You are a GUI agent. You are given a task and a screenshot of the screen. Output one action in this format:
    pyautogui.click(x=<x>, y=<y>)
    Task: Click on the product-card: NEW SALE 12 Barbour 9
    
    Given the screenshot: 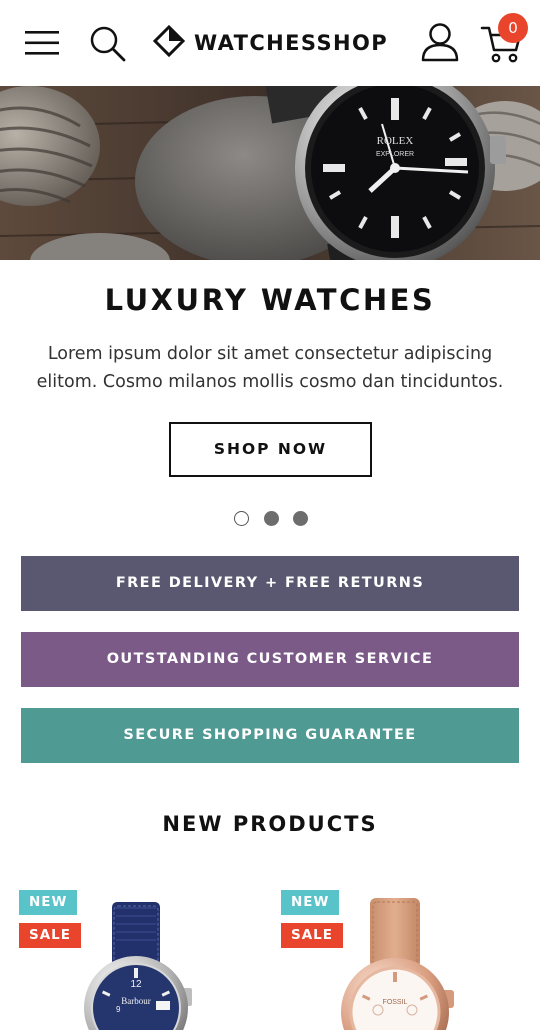 What is the action you would take?
    pyautogui.click(x=136, y=957)
    